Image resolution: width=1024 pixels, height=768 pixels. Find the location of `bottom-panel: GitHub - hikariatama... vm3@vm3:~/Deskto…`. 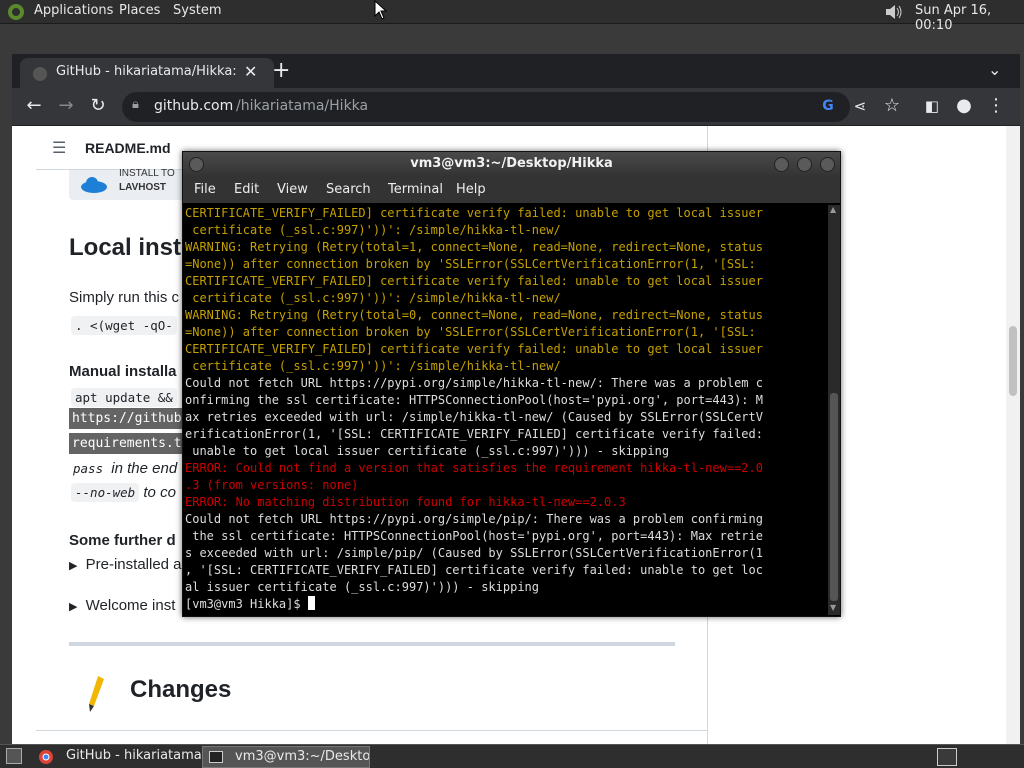

bottom-panel: GitHub - hikariatama... vm3@vm3:~/Deskto… is located at coordinates (512, 756).